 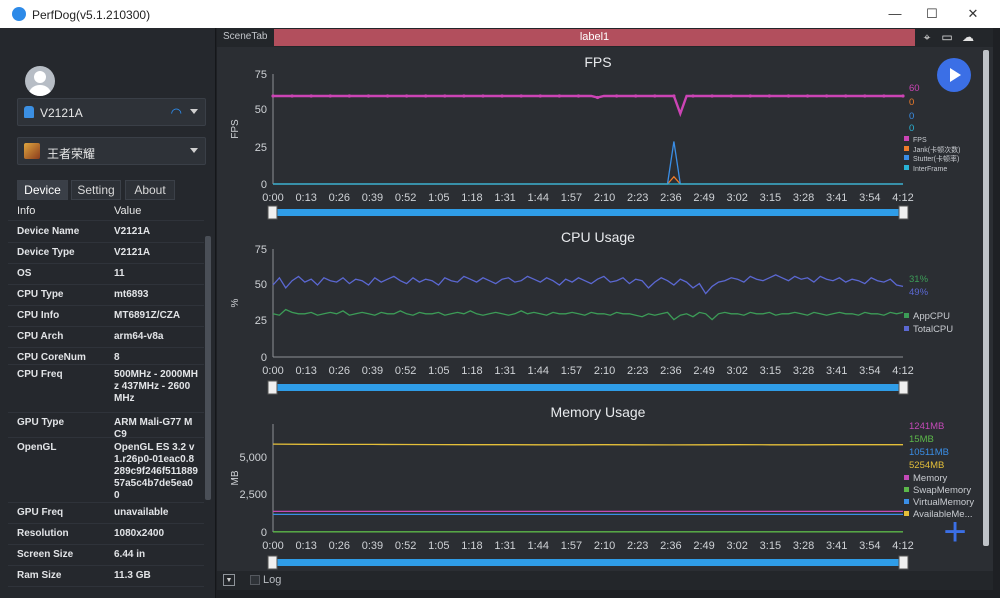 I want to click on chart-title: Memory Usage, so click(x=598, y=412).